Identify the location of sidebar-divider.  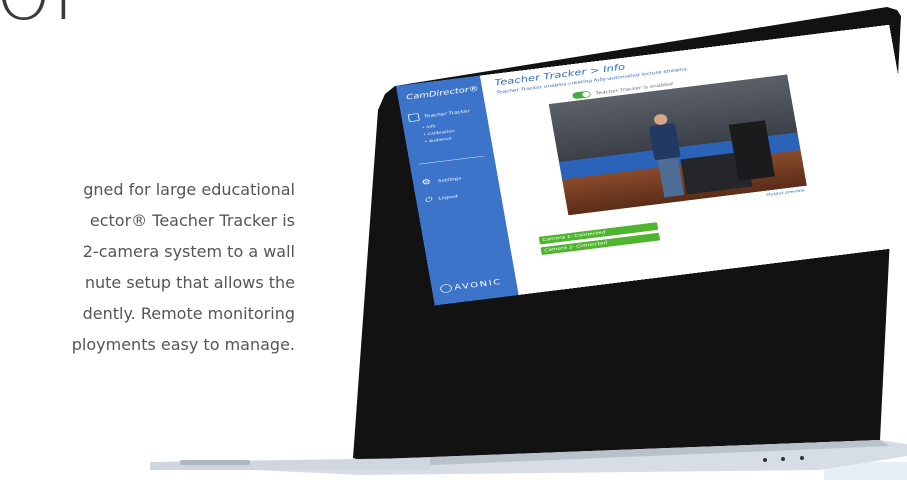
(451, 160).